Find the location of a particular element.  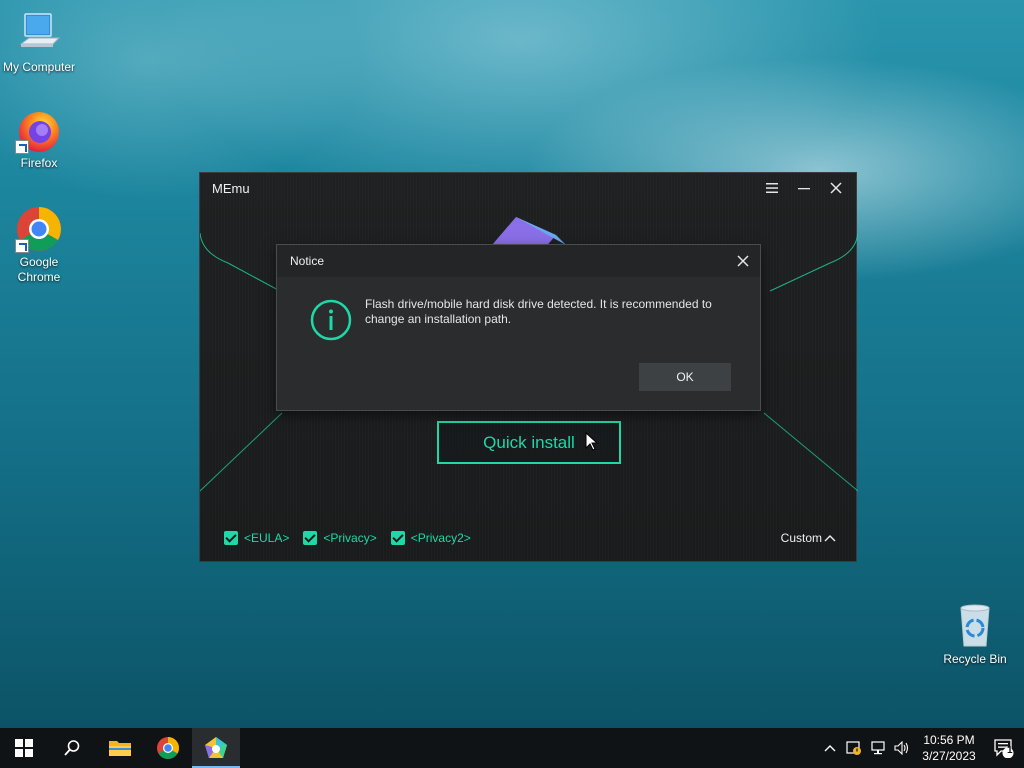

dialog-title: Notice is located at coordinates (307, 261).